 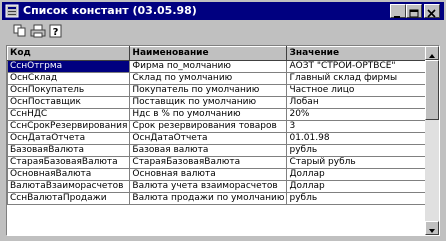 What do you see at coordinates (208, 66) in the screenshot?
I see `name-cell: Фирма по_молчанию` at bounding box center [208, 66].